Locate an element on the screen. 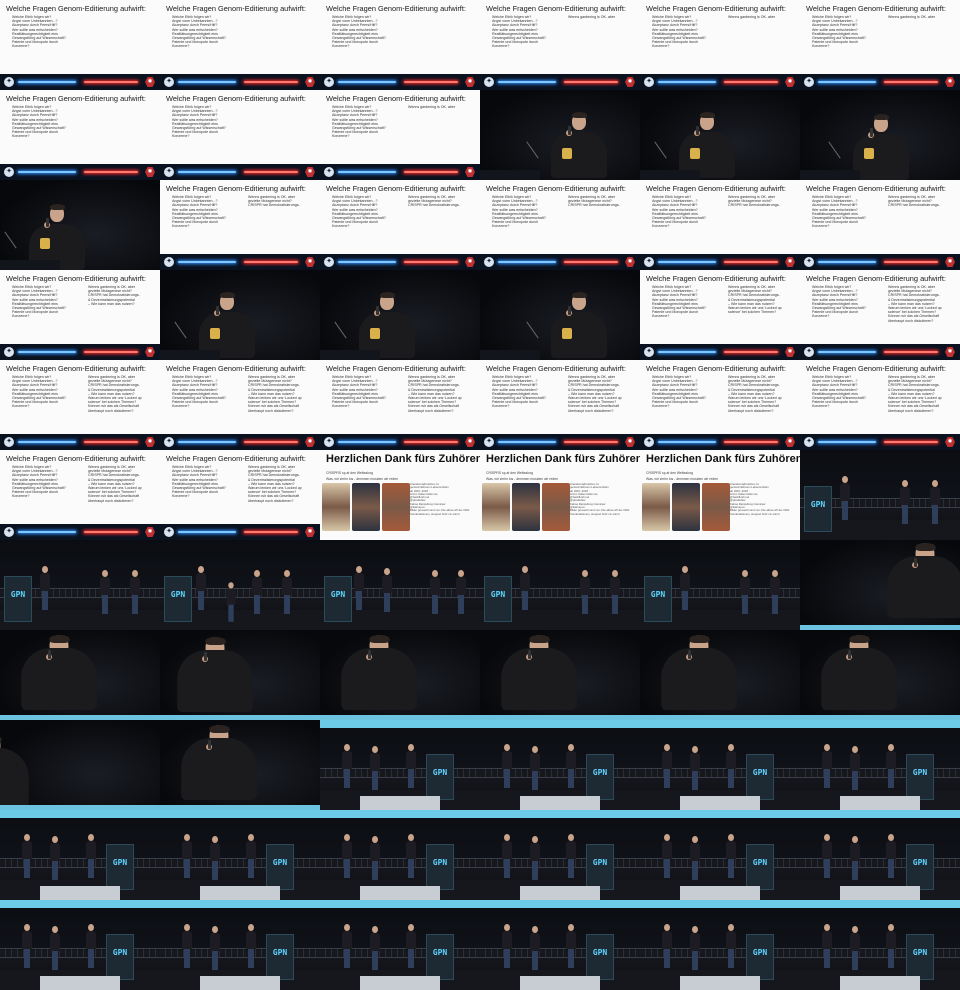  speaker-photo is located at coordinates (686, 507).